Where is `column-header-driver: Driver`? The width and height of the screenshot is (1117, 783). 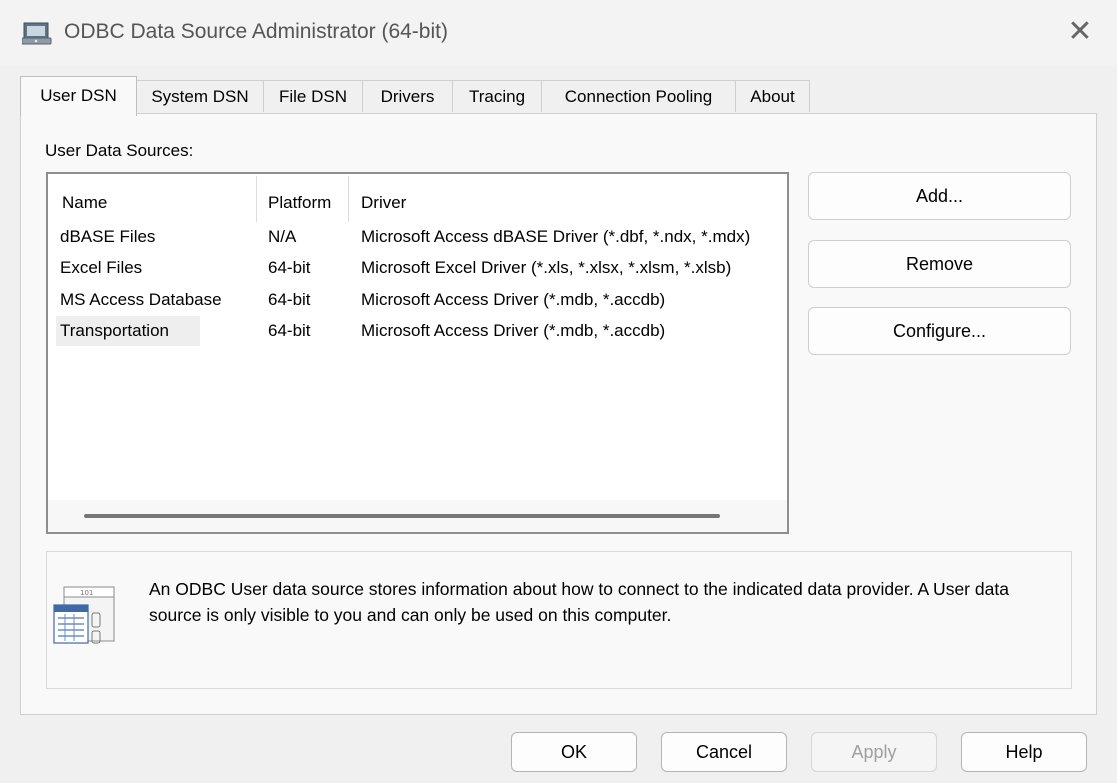 column-header-driver: Driver is located at coordinates (383, 203).